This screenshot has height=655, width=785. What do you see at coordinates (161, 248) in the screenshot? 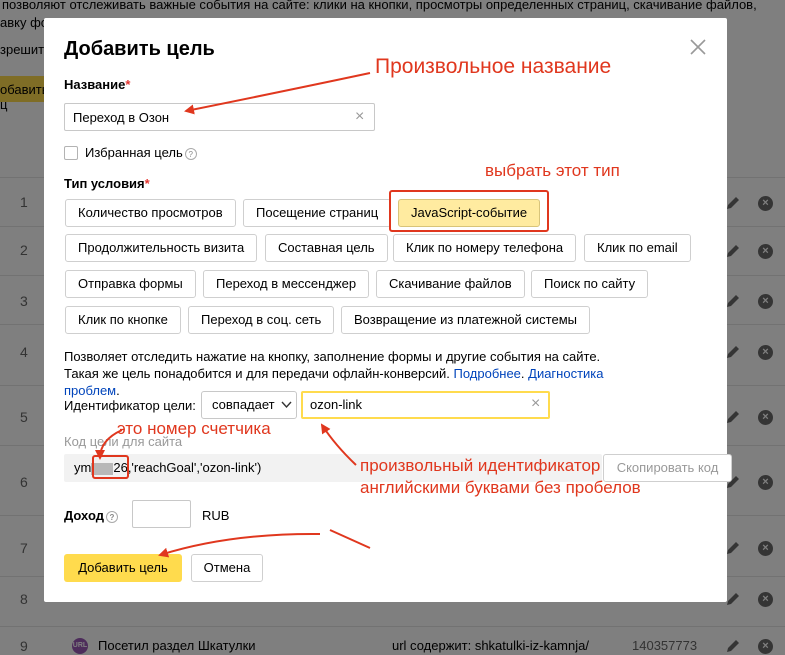
I see `type-button-visit-duration: Продолжительность визита` at bounding box center [161, 248].